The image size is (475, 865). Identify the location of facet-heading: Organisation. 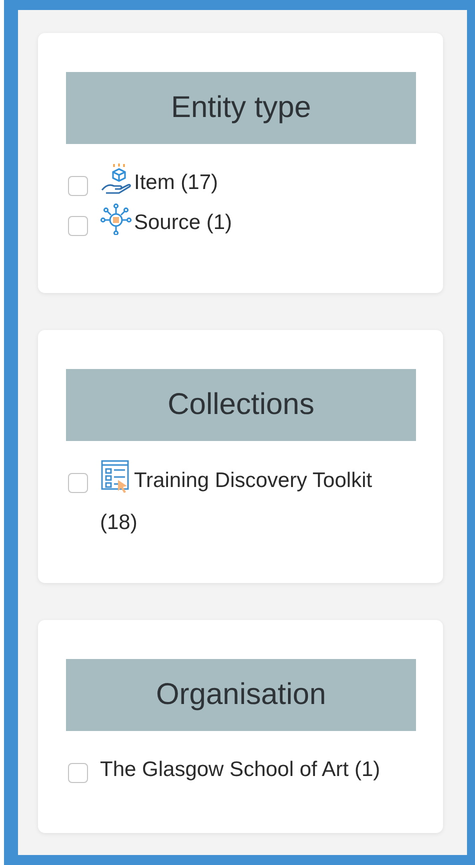
(241, 695).